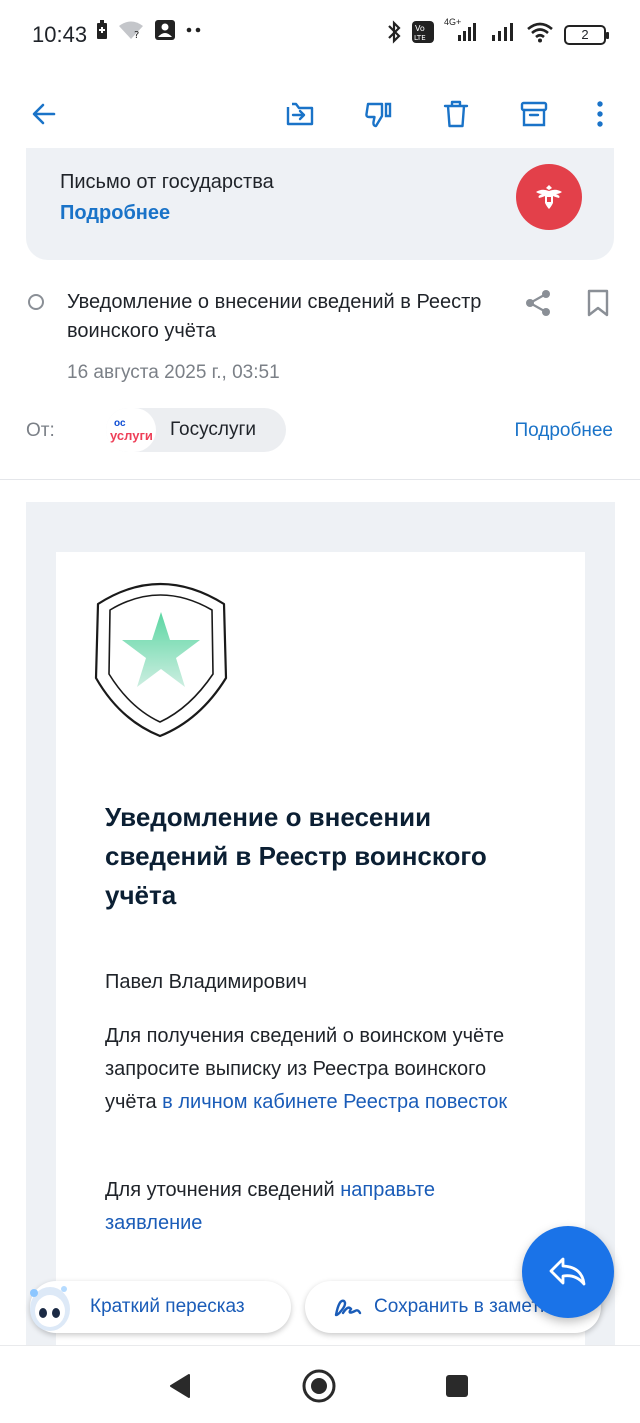 This screenshot has height=1423, width=640. I want to click on logo-line1: ос, so click(120, 423).